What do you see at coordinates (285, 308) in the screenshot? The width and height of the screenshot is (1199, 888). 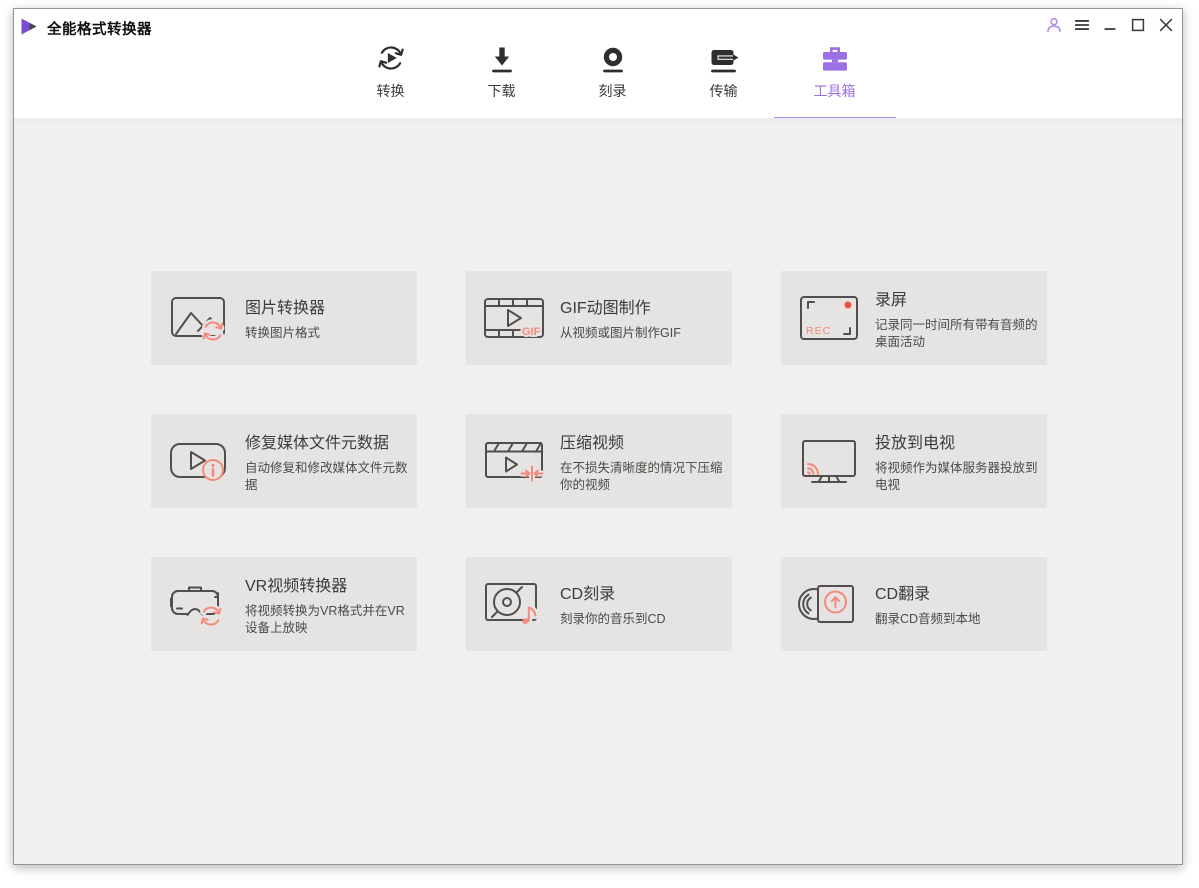 I see `card-title: 图片转换器` at bounding box center [285, 308].